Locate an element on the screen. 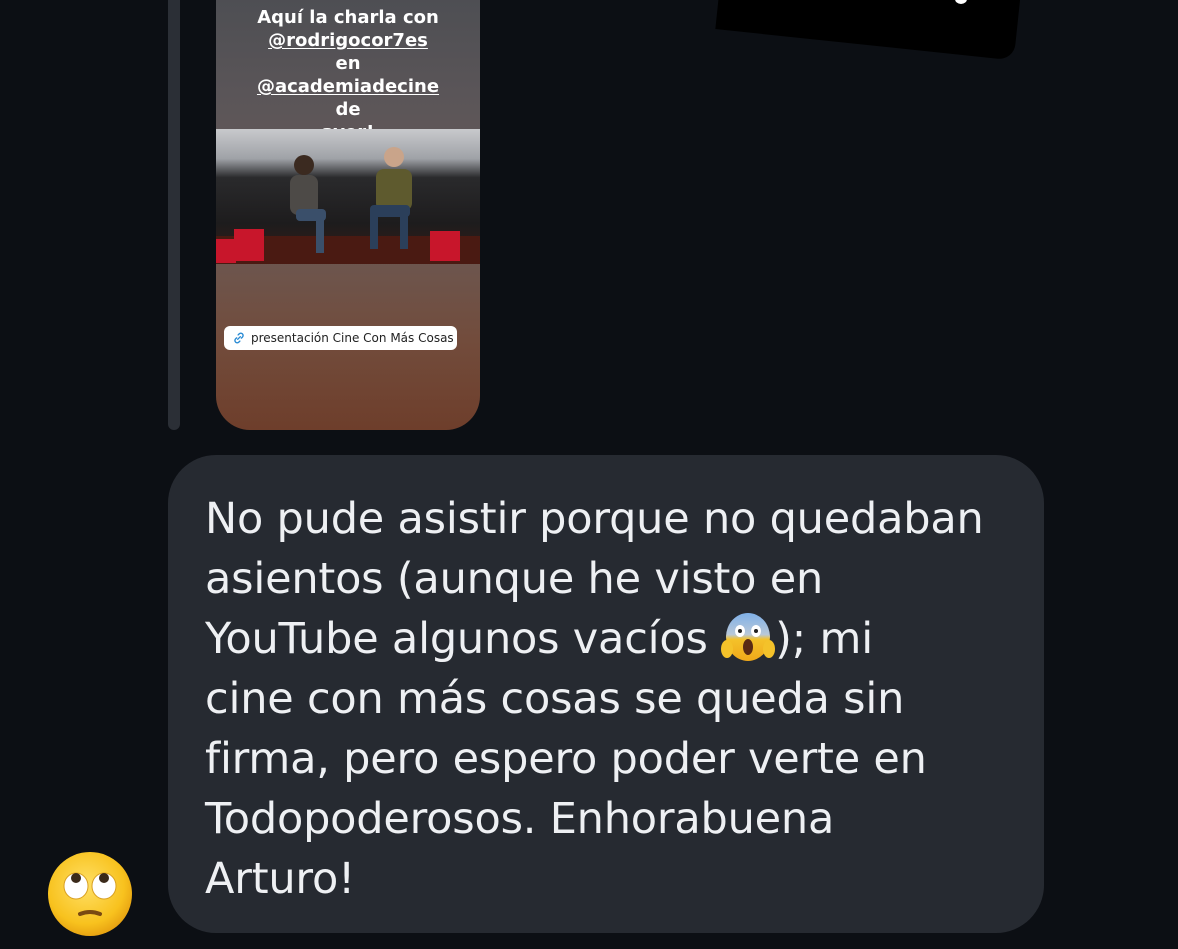 This screenshot has height=949, width=1178. story-link-sticker: presentación Cine Con Más Cosas is located at coordinates (340, 338).